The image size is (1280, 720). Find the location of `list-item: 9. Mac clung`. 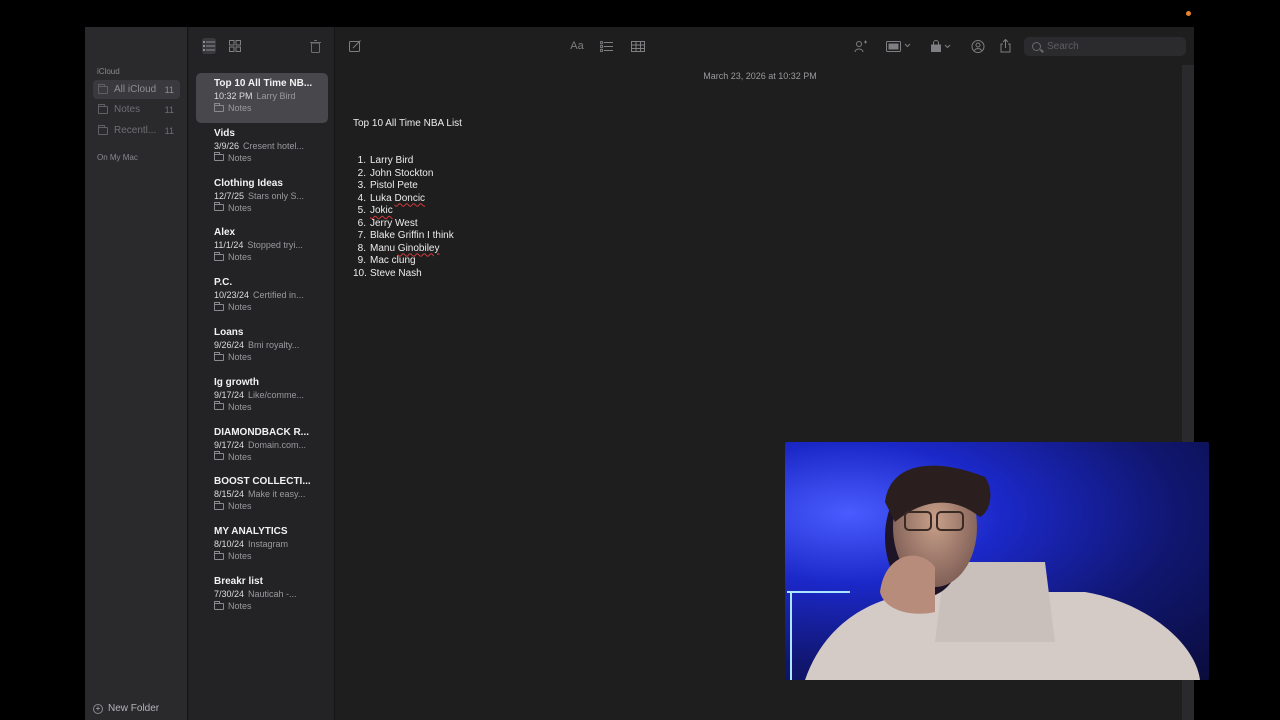

list-item: 9. Mac clung is located at coordinates (403, 261).